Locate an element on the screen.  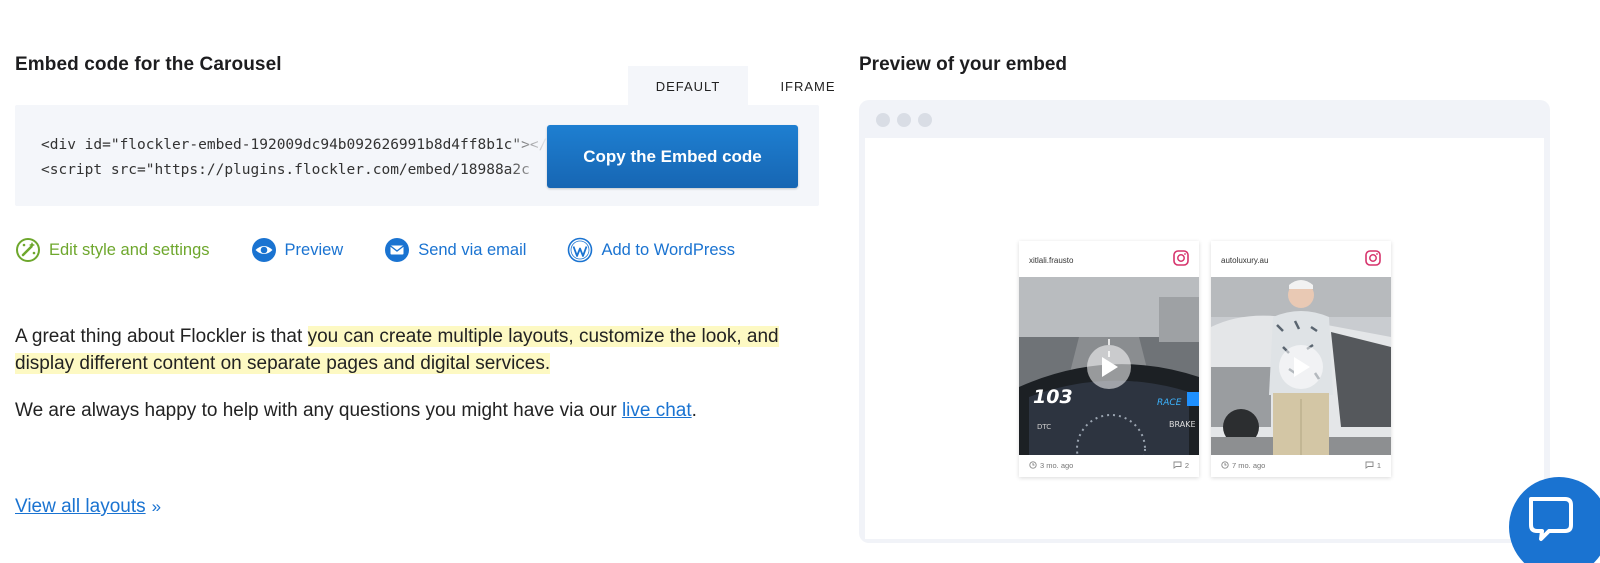
card-video-thumbnail is located at coordinates (1301, 366).